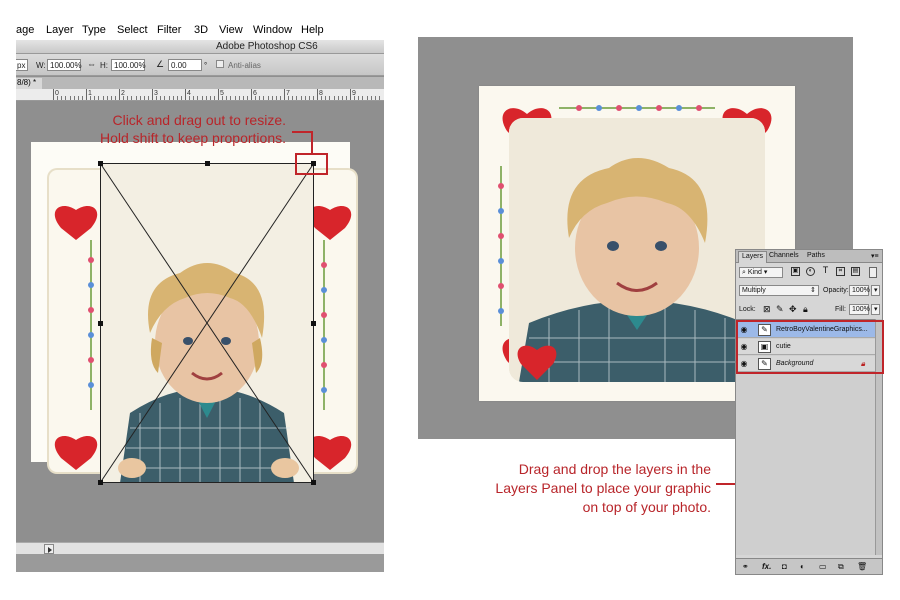 This screenshot has height=600, width=900. Describe the element at coordinates (201, 30) in the screenshot. I see `menu-3d: 3D` at that location.